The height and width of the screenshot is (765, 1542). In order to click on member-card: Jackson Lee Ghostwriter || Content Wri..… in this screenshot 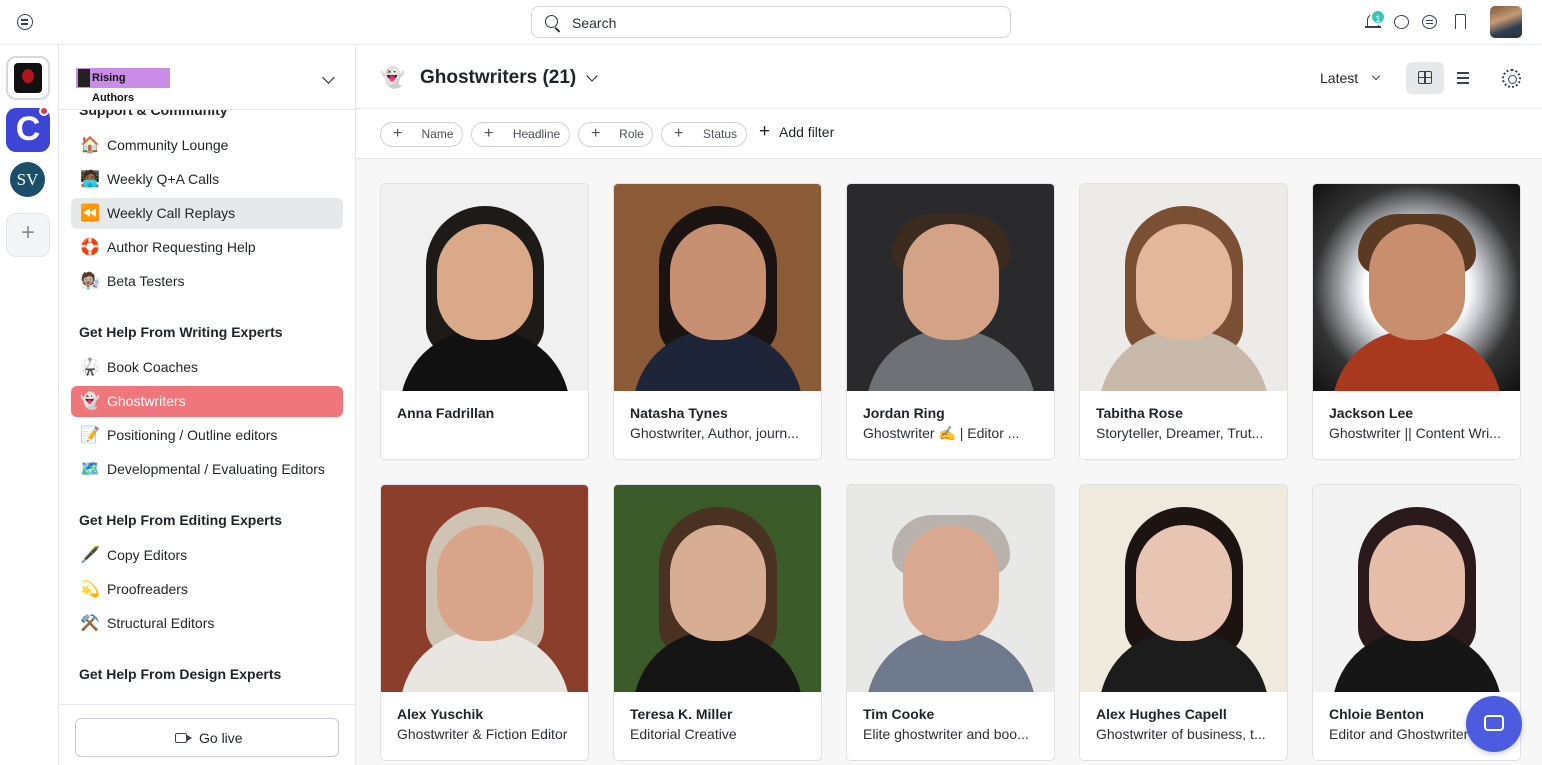, I will do `click(1416, 321)`.